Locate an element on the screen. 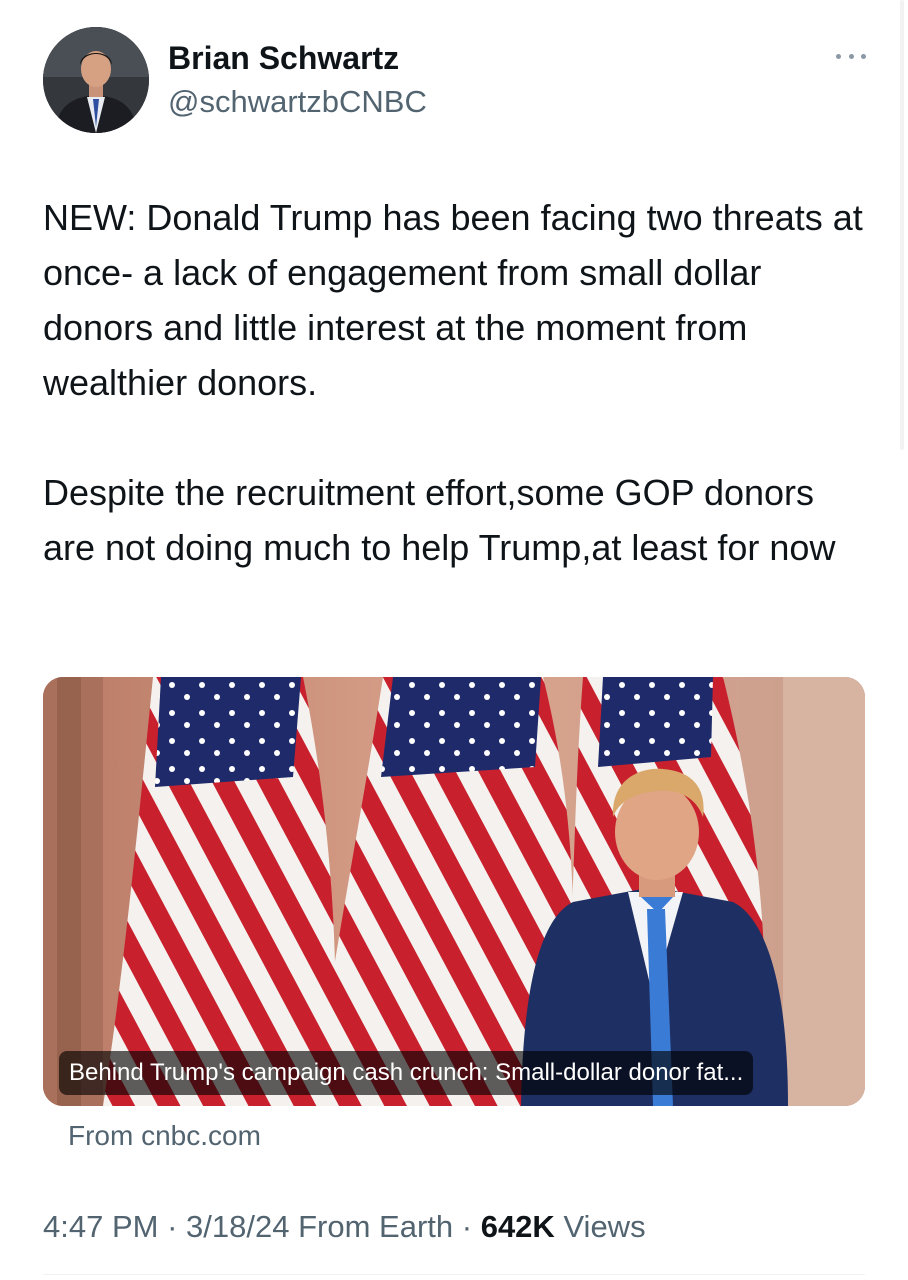  author-handle: @schwartzbCNBC is located at coordinates (297, 102).